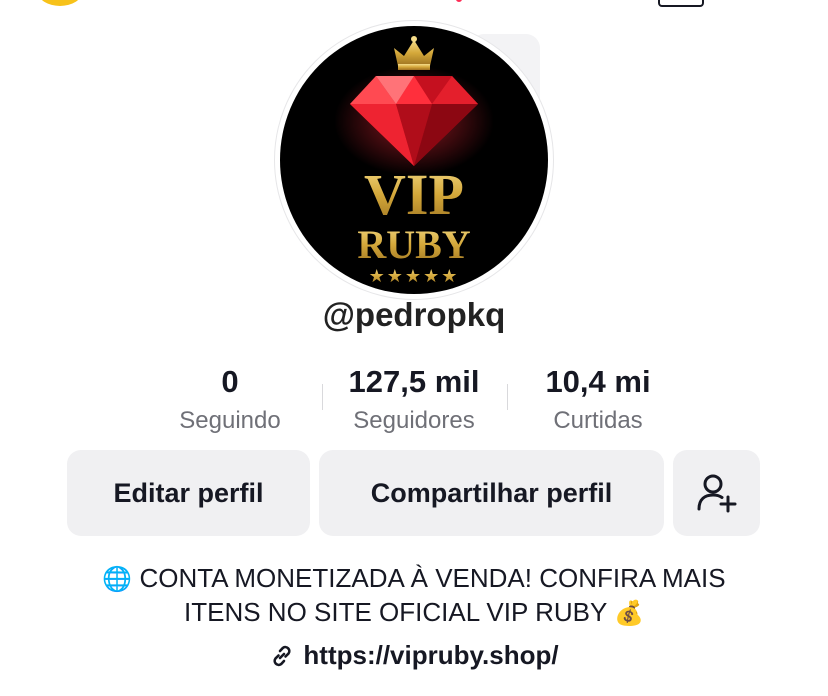  Describe the element at coordinates (414, 276) in the screenshot. I see `logo-stars: ★★★★★` at that location.